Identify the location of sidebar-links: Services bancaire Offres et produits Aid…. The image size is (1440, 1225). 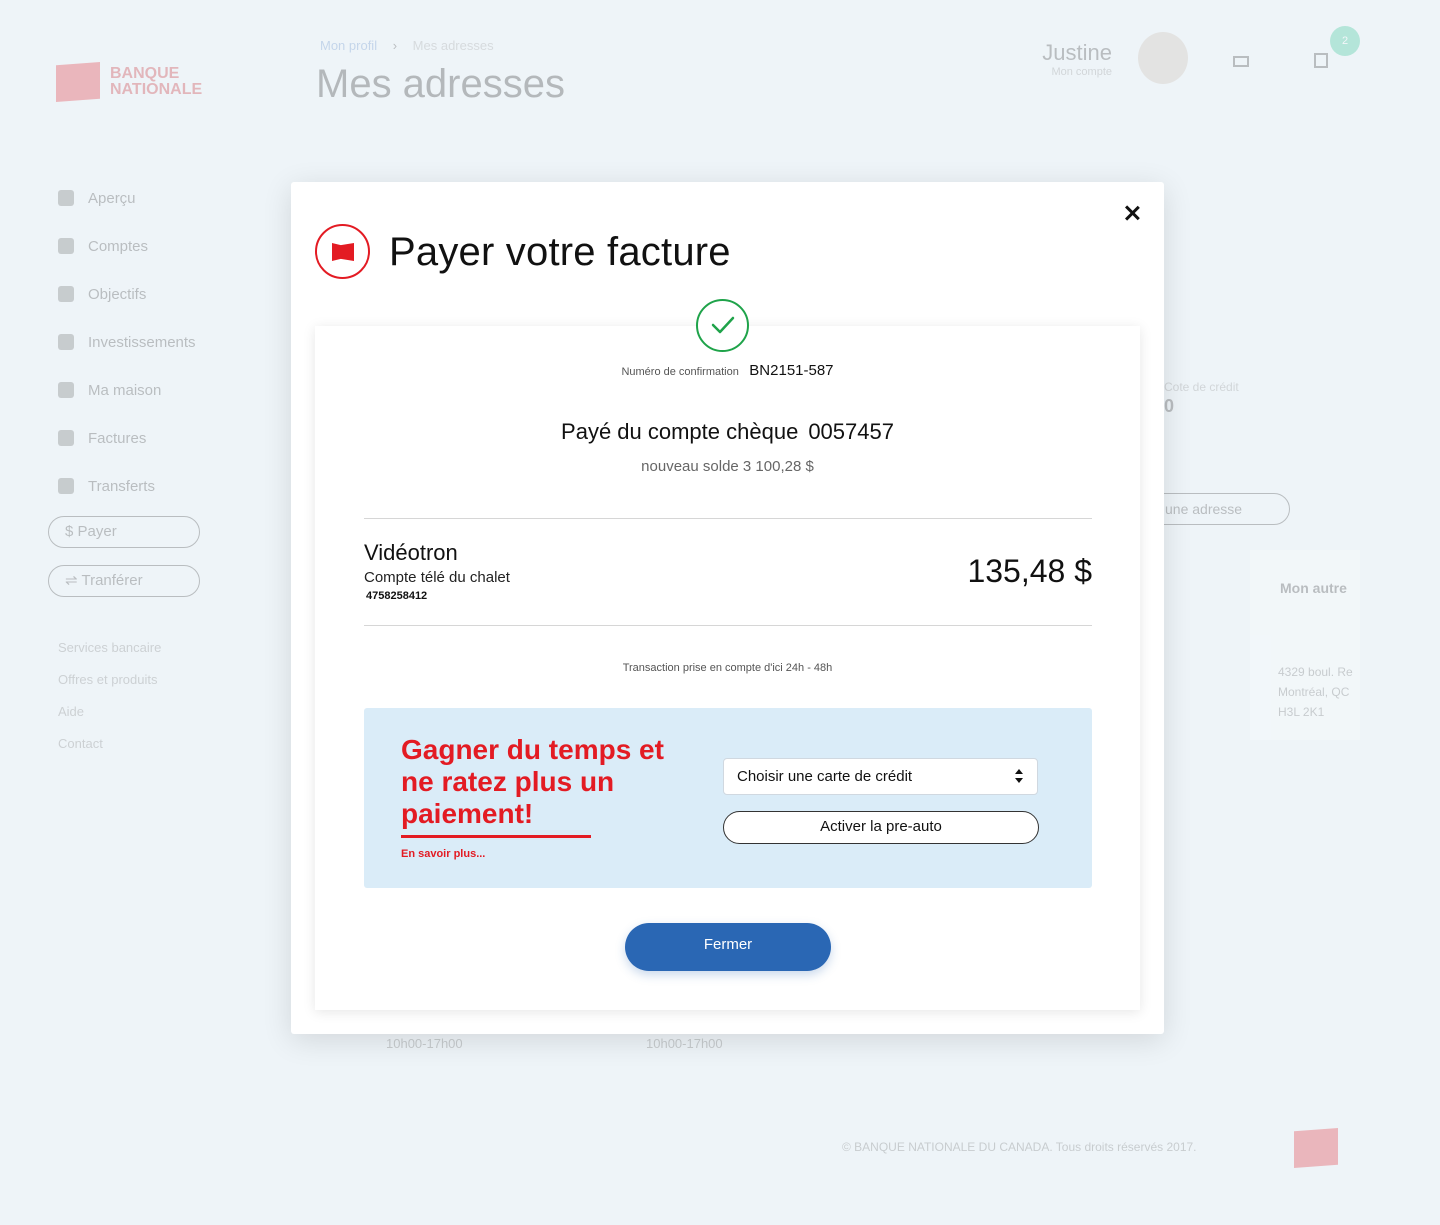
(109, 696).